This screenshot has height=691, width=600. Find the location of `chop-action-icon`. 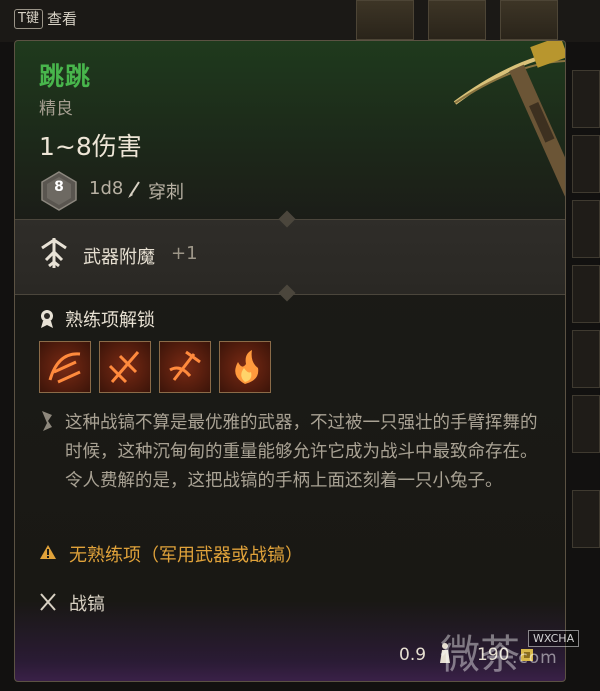

chop-action-icon is located at coordinates (185, 365).